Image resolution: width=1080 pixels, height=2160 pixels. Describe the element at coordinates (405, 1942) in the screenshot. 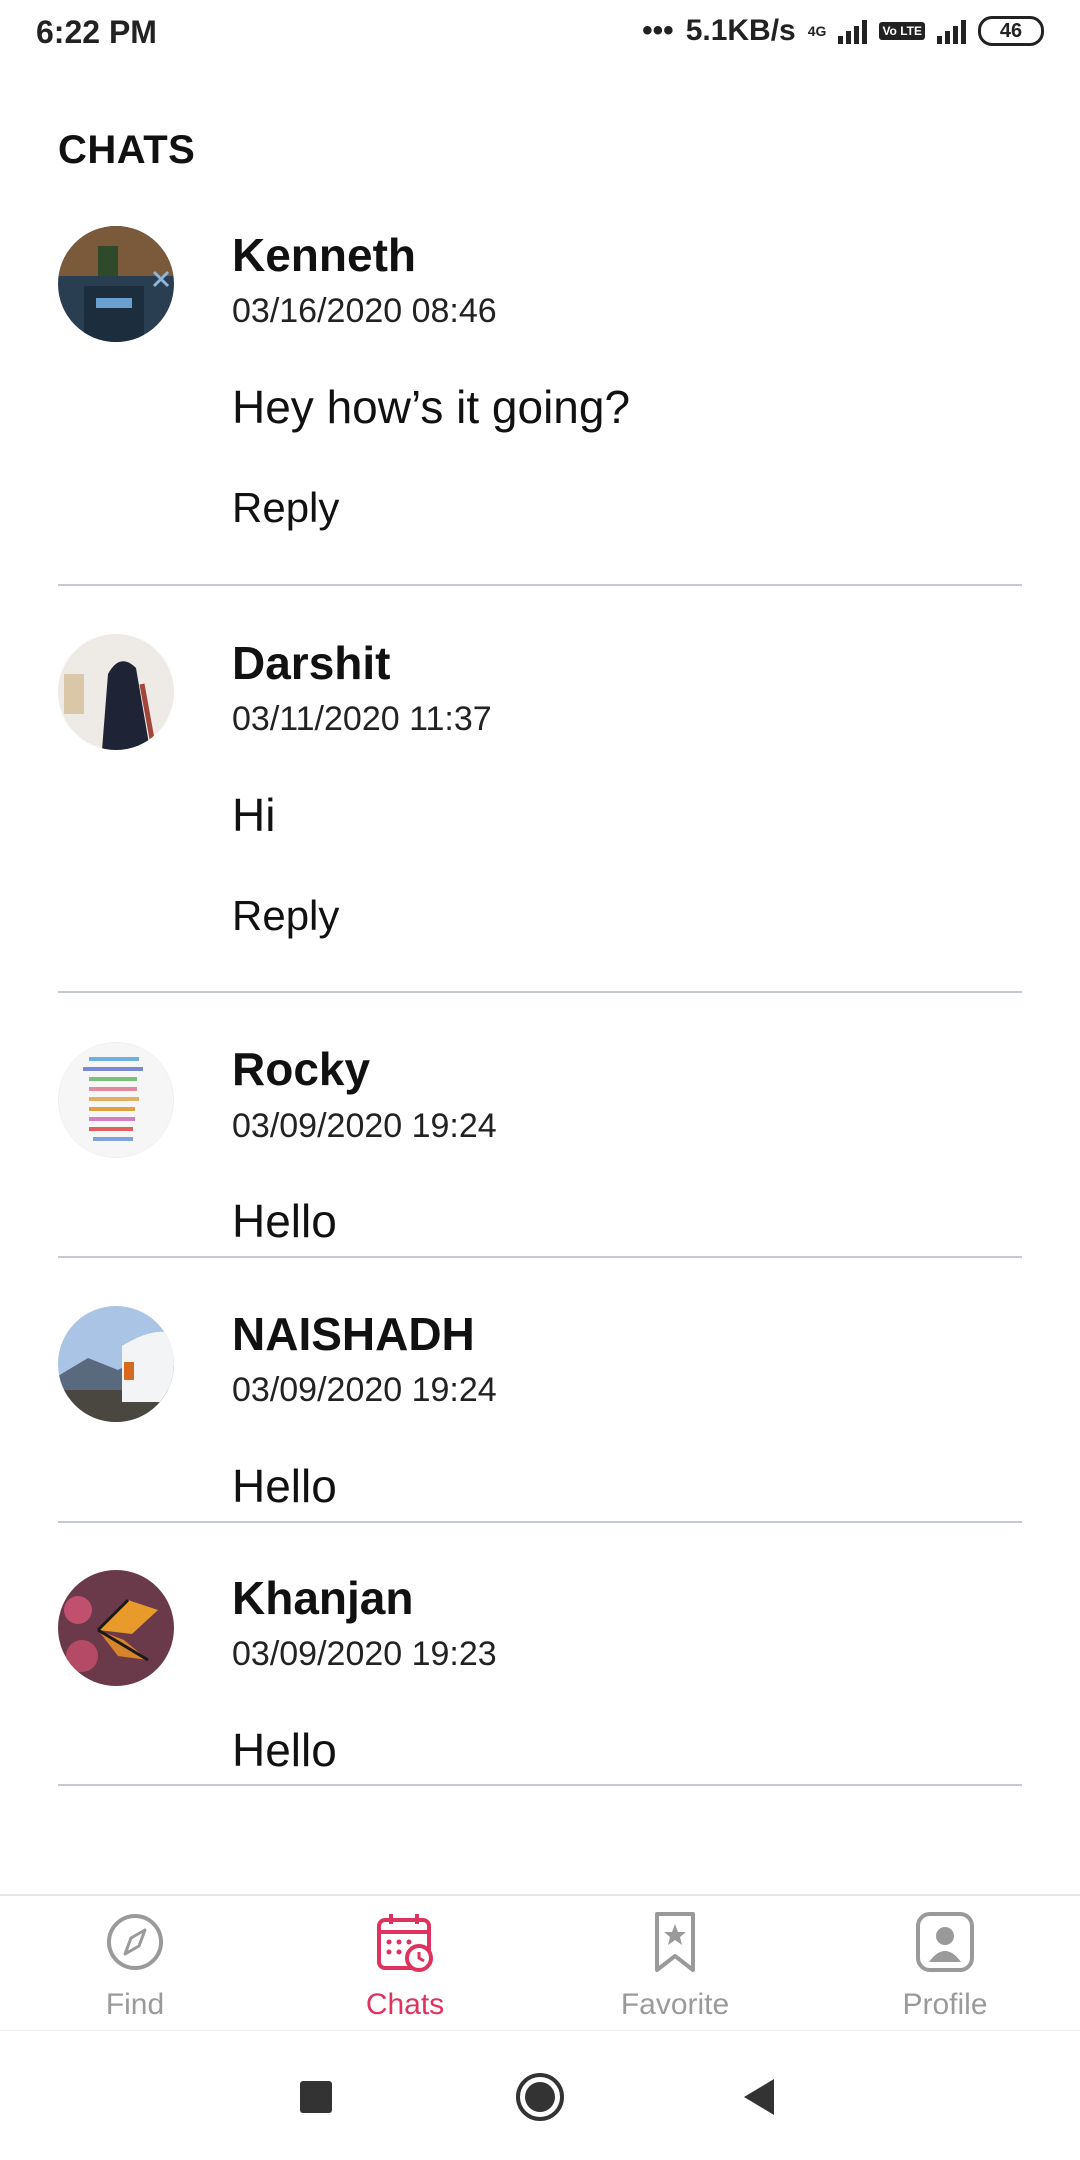

I see `calendar-clock-icon` at that location.